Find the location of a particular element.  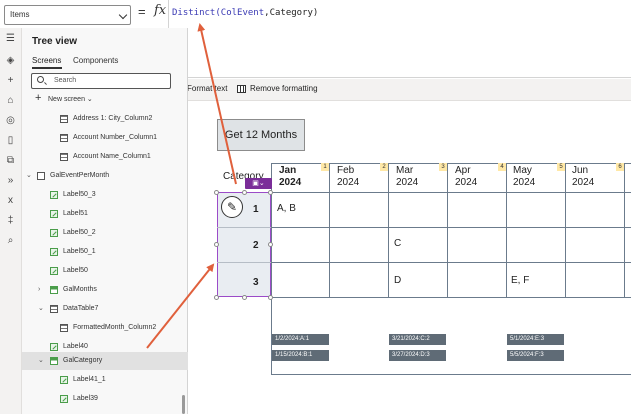

new-screen-button: New screen ⌄ is located at coordinates (70, 99).